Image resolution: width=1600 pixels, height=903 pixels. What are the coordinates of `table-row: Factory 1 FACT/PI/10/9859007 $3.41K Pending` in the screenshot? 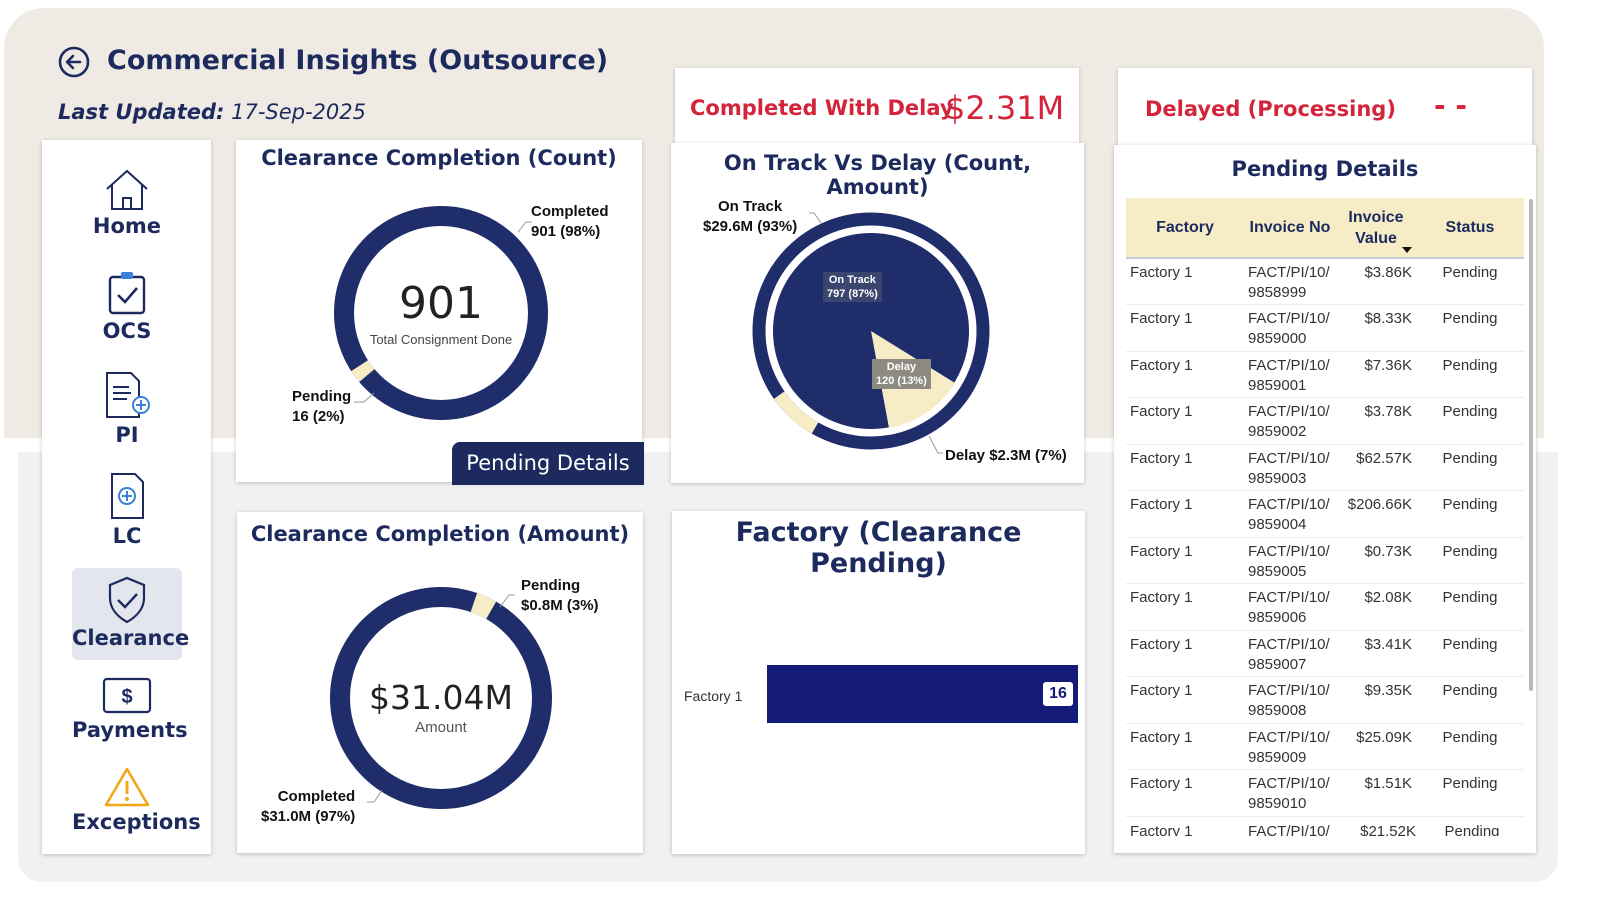 It's located at (1325, 653).